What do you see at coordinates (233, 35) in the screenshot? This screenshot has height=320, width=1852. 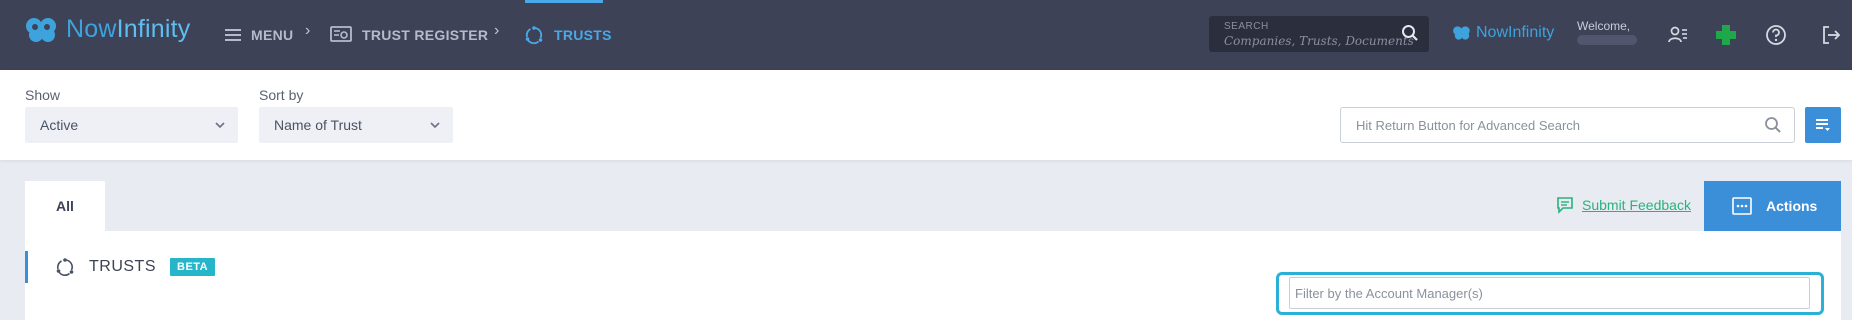 I see `hamburger-icon` at bounding box center [233, 35].